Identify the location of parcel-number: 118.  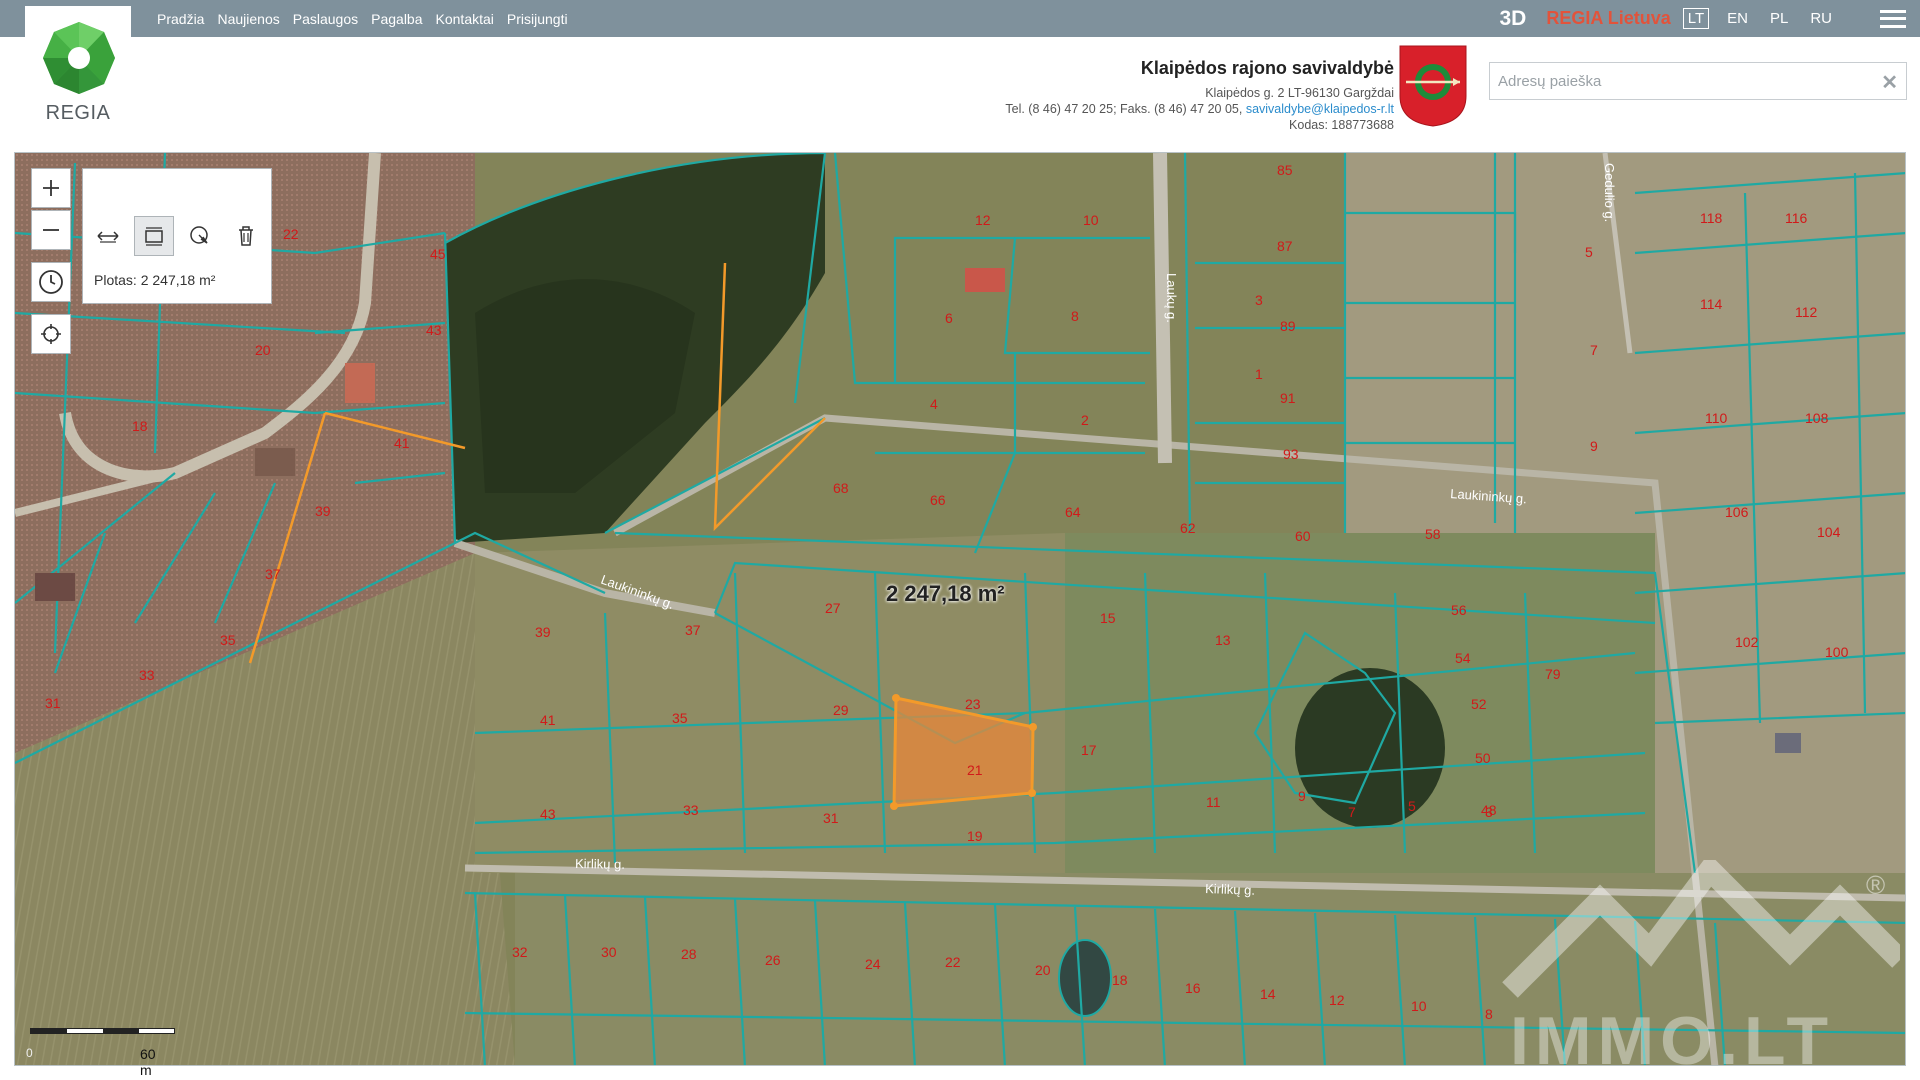
(1711, 218).